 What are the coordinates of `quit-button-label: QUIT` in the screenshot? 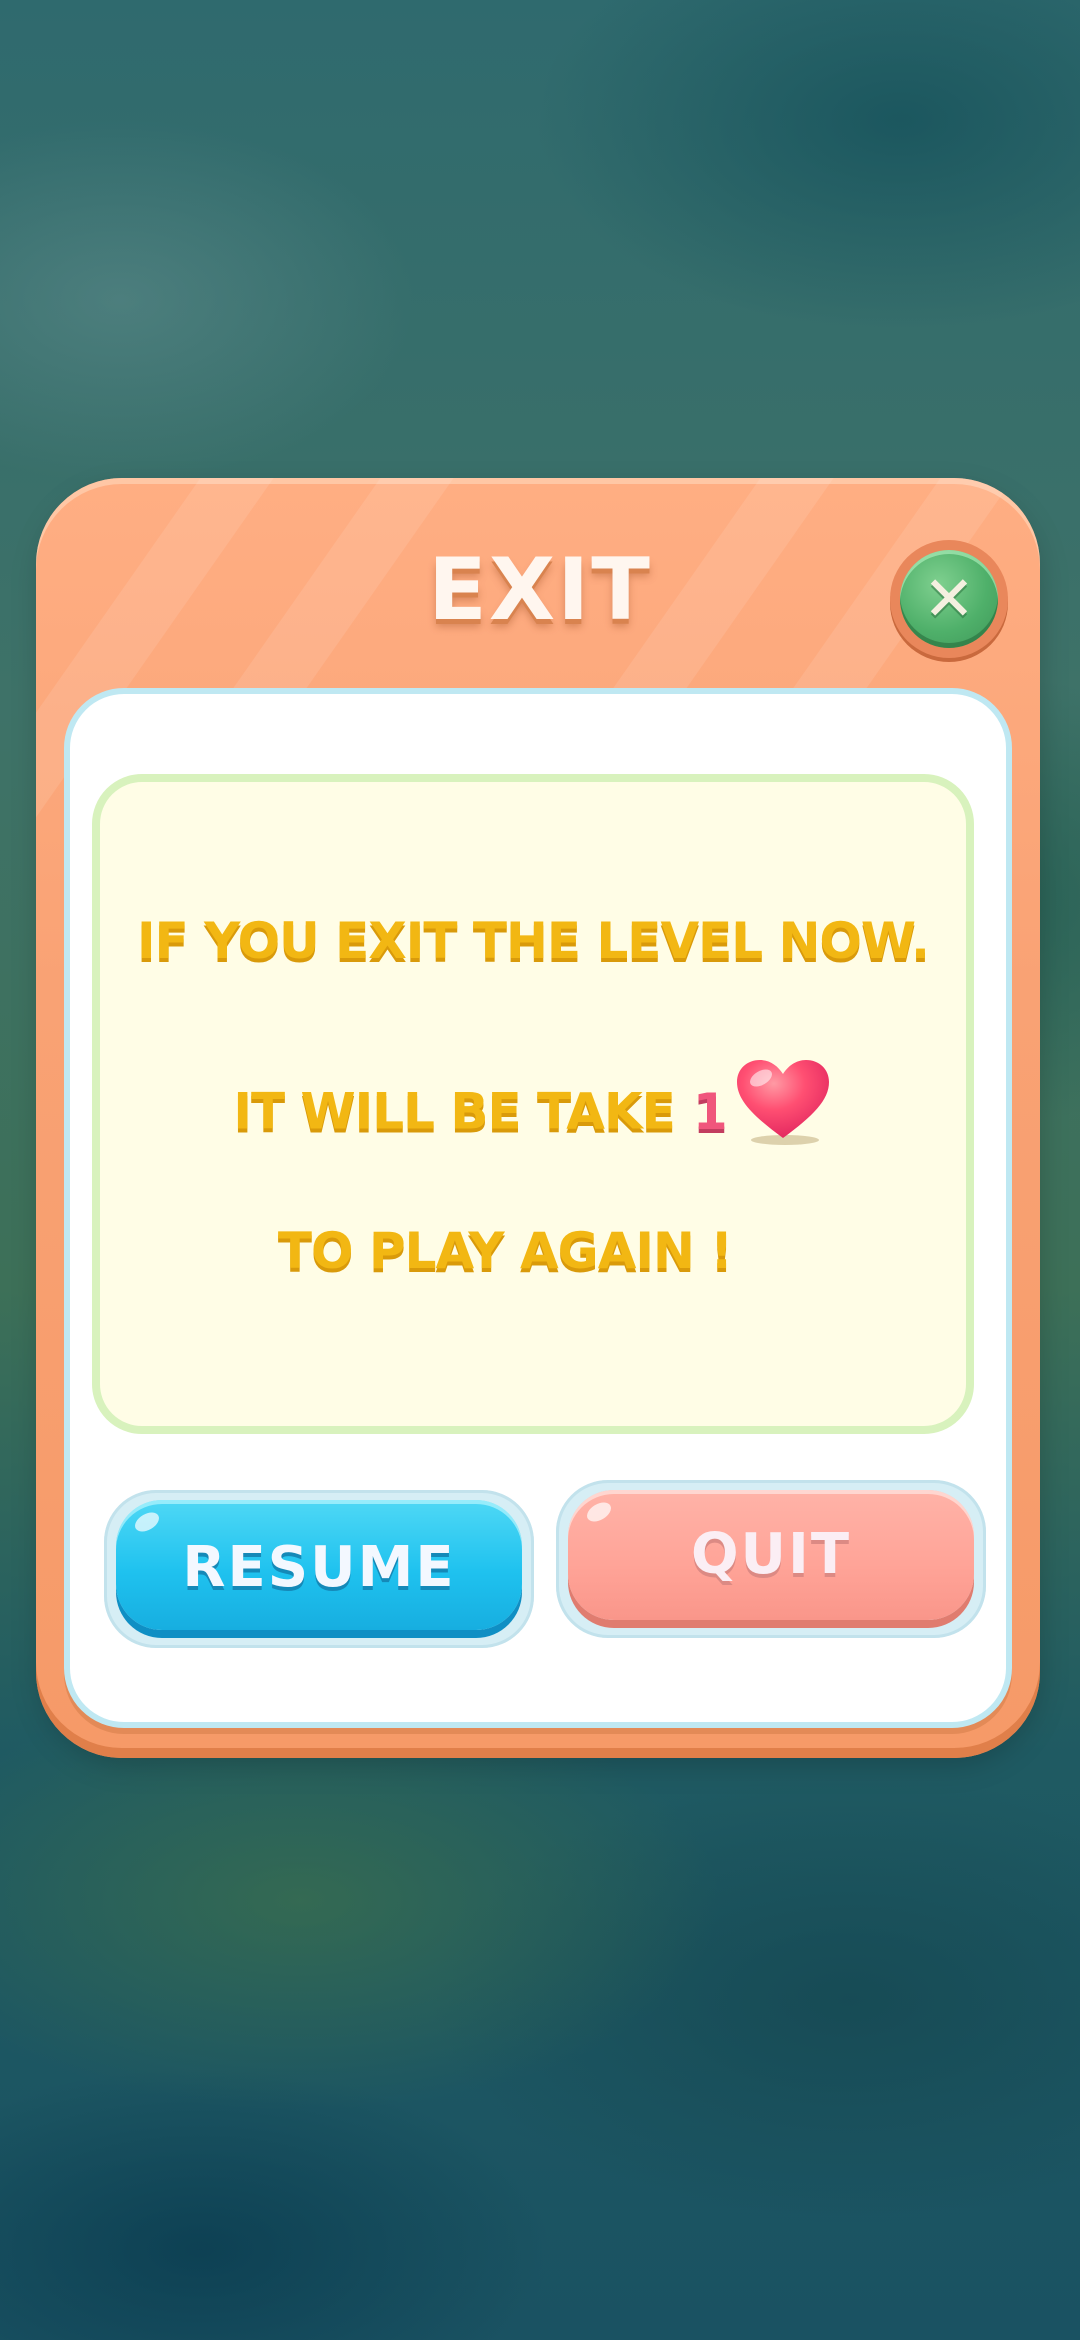 It's located at (771, 1554).